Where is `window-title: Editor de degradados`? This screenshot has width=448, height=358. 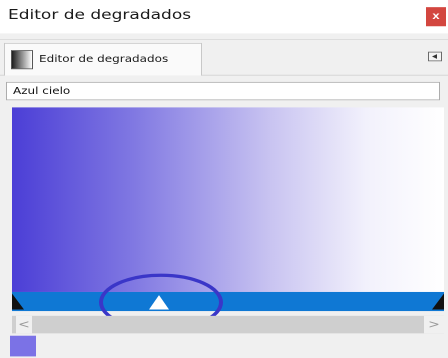
window-title: Editor de degradados is located at coordinates (100, 15).